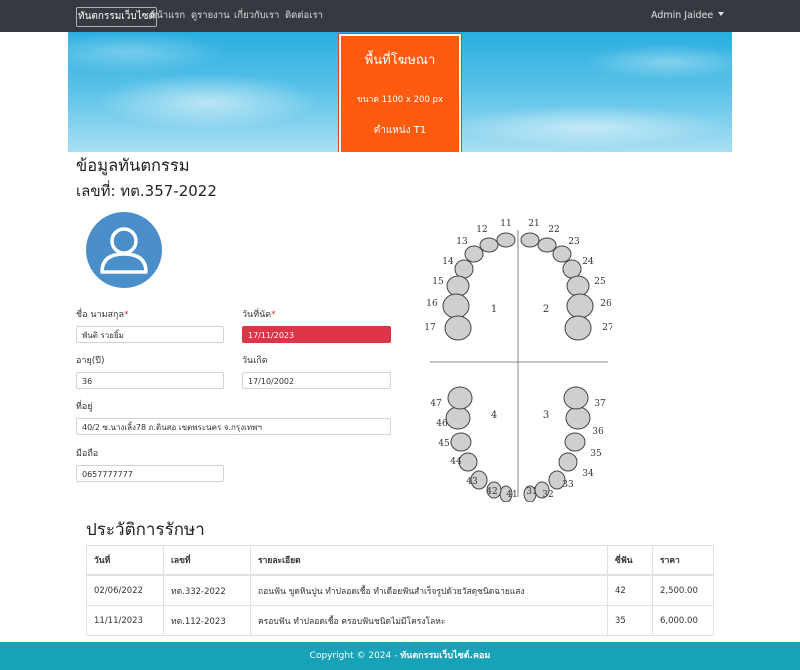 Image resolution: width=800 pixels, height=670 pixels. Describe the element at coordinates (259, 315) in the screenshot. I see `appointment-label: วันที่นัด*` at that location.